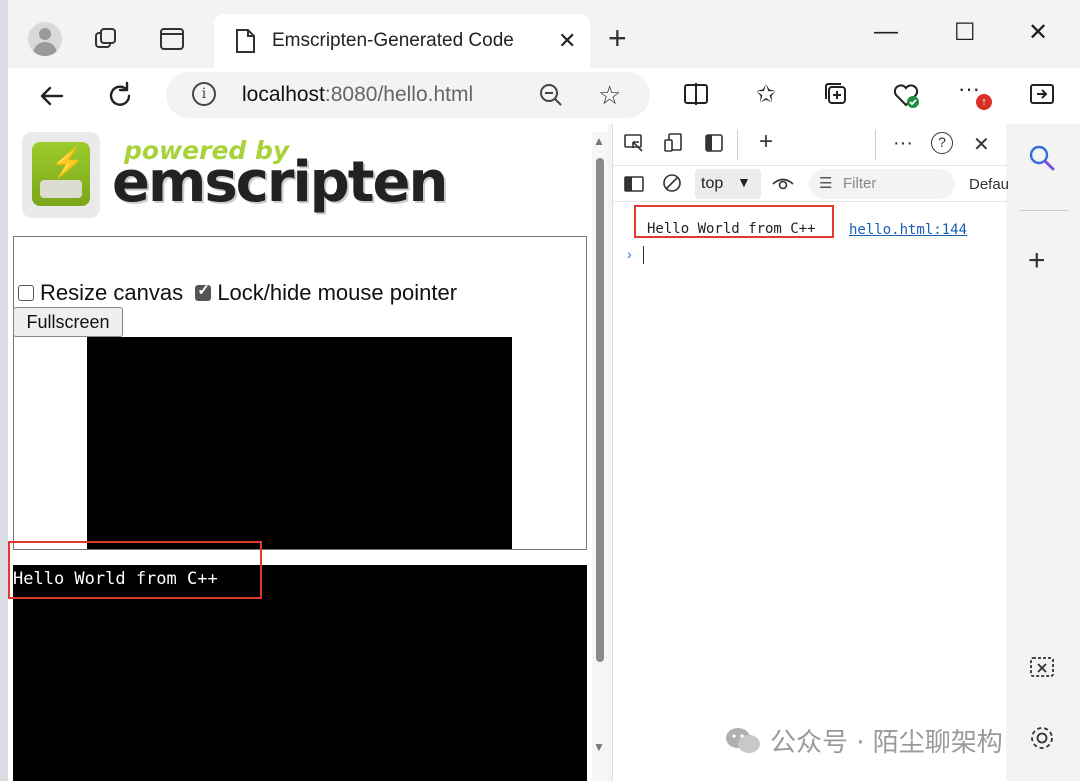 Image resolution: width=1080 pixels, height=781 pixels. Describe the element at coordinates (106, 39) in the screenshot. I see `workspaces-icon` at that location.